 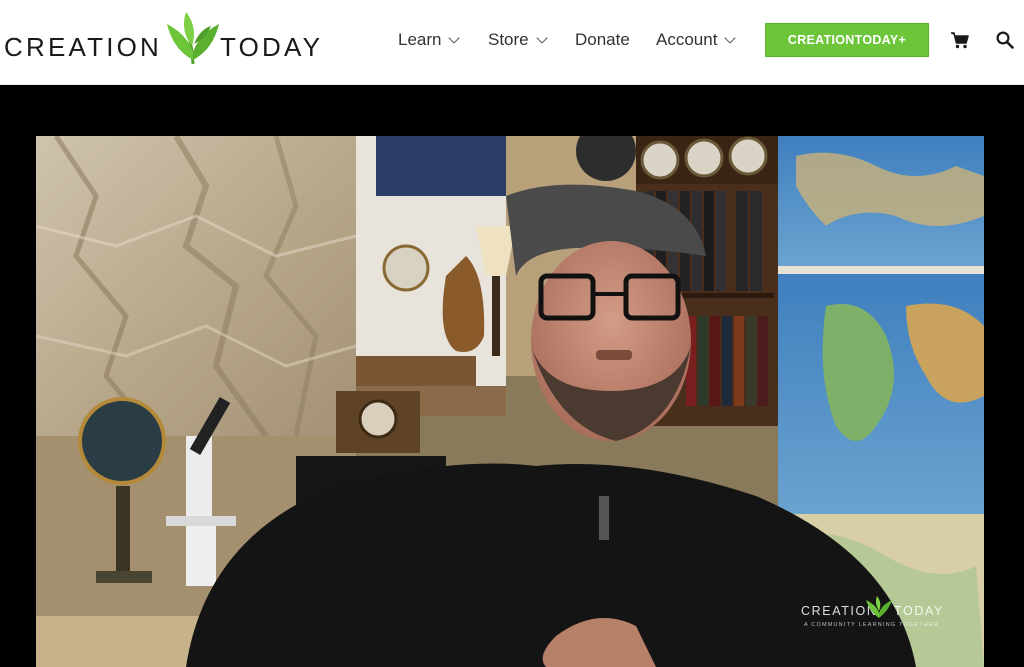 What do you see at coordinates (420, 39) in the screenshot?
I see `nav-item-label: Learn` at bounding box center [420, 39].